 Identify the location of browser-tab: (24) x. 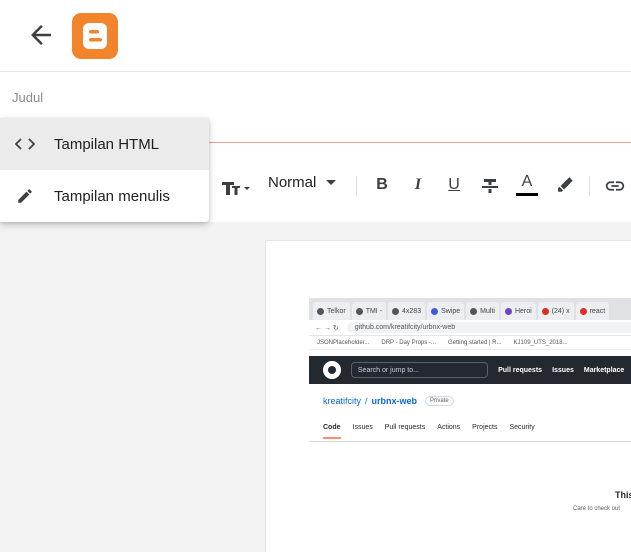
(555, 311).